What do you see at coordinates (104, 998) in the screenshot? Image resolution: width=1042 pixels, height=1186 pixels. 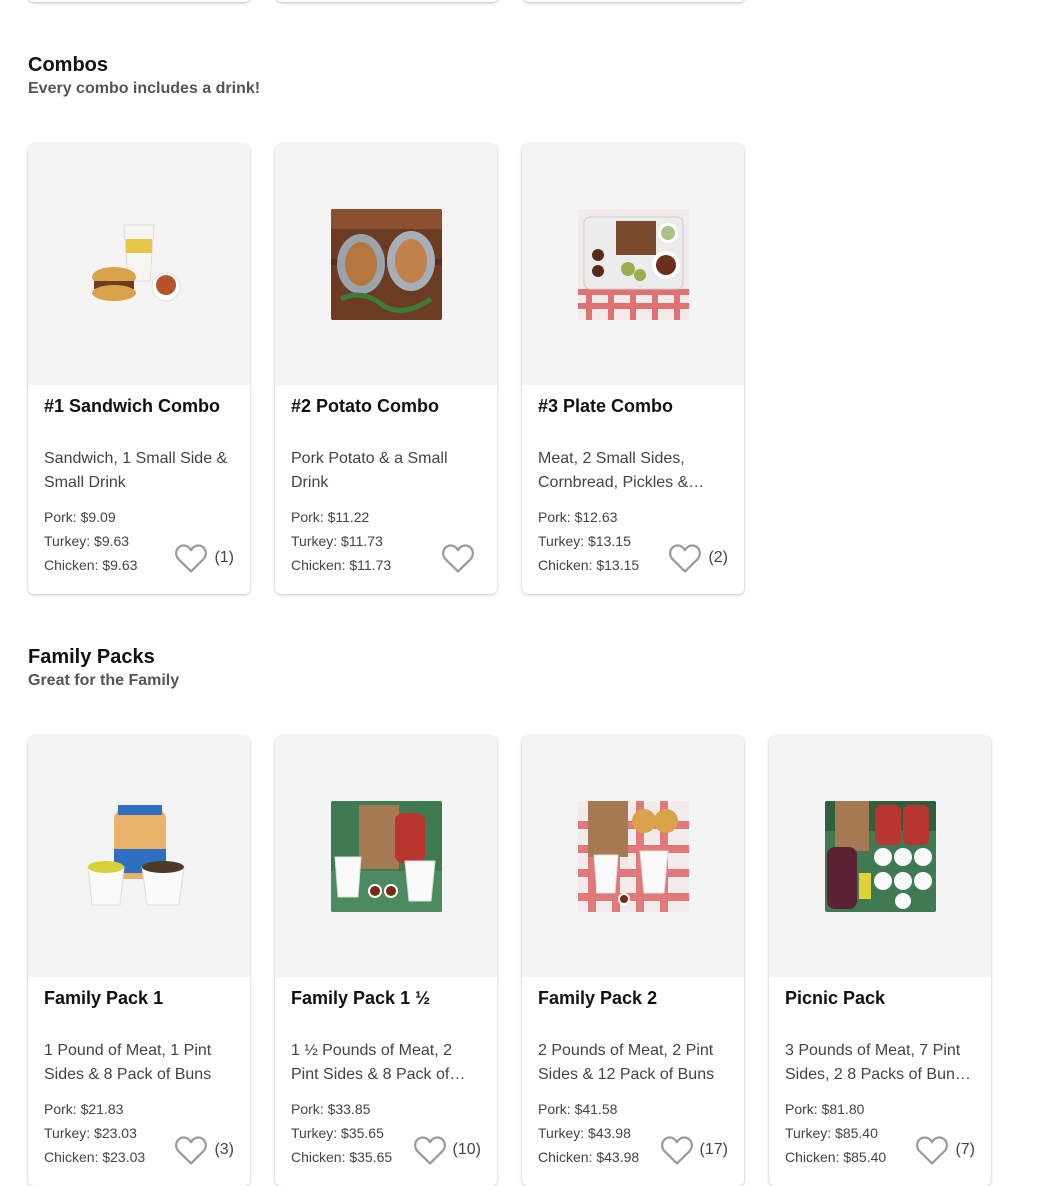 I see `item-title: Family Pack 1` at bounding box center [104, 998].